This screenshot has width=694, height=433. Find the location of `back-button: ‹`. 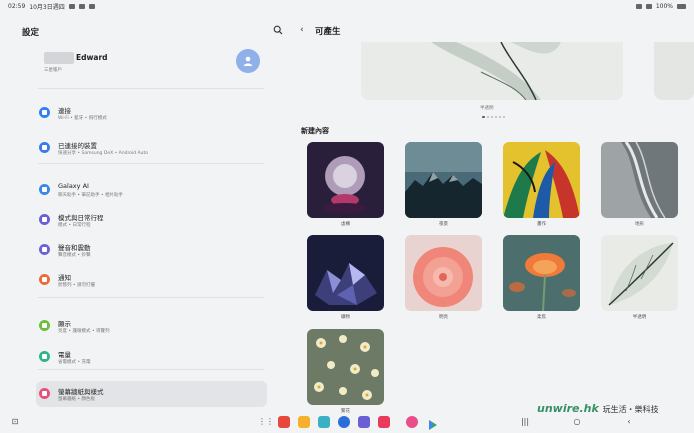

back-button: ‹ is located at coordinates (629, 422).